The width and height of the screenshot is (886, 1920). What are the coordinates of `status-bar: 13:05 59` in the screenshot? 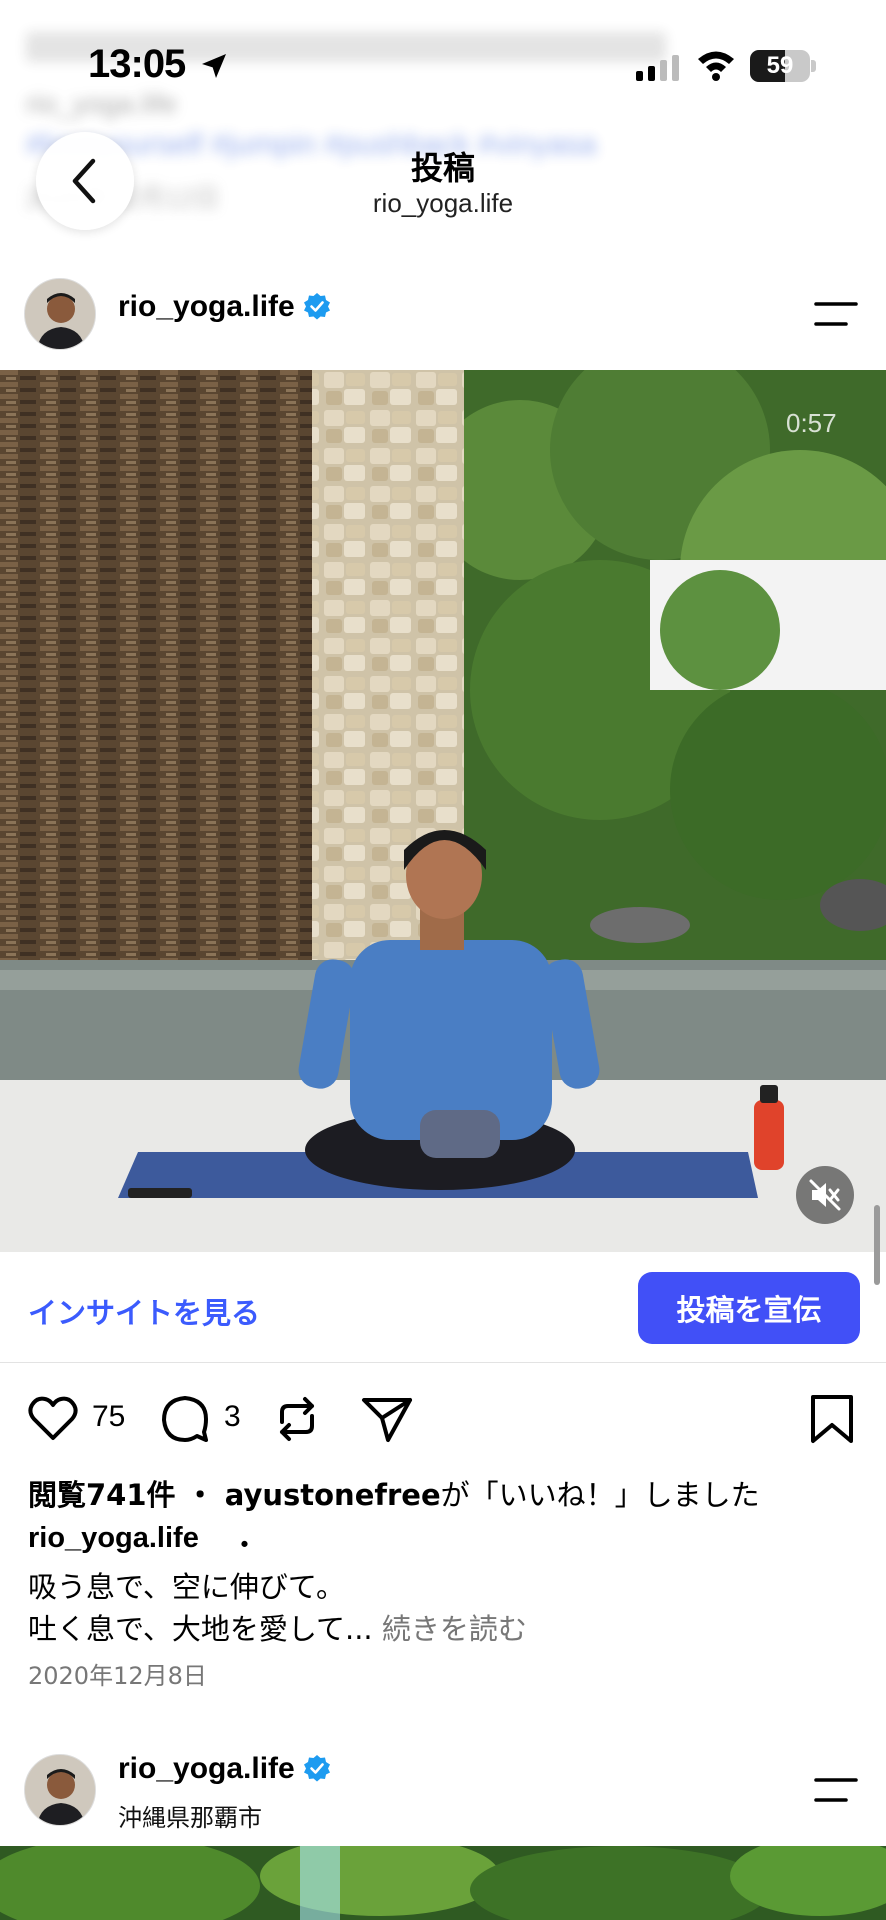 It's located at (443, 65).